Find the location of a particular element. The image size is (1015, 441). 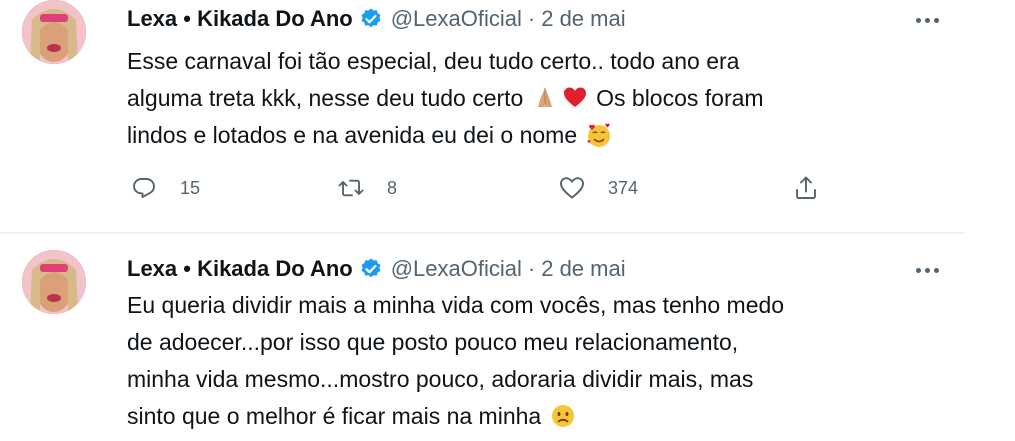

tweet-text-line: sinto que o melhor é ficar mais na minha is located at coordinates (527, 416).